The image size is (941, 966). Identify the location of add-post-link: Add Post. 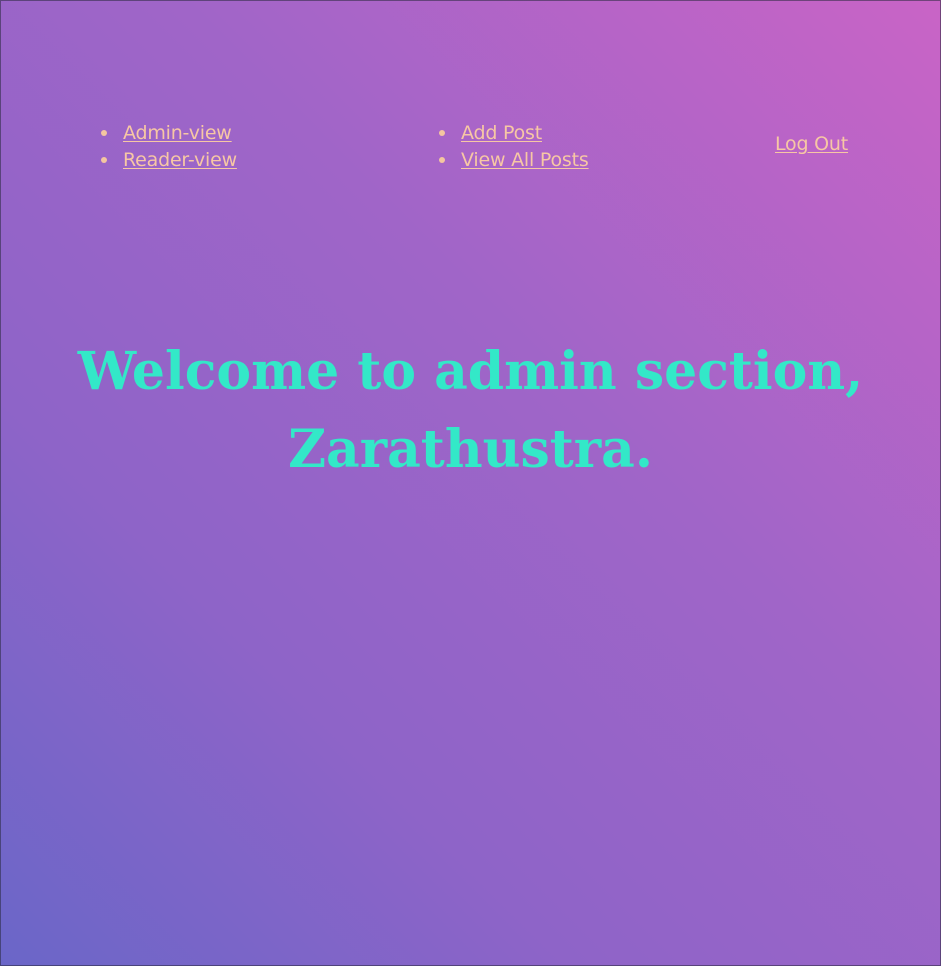
(501, 133).